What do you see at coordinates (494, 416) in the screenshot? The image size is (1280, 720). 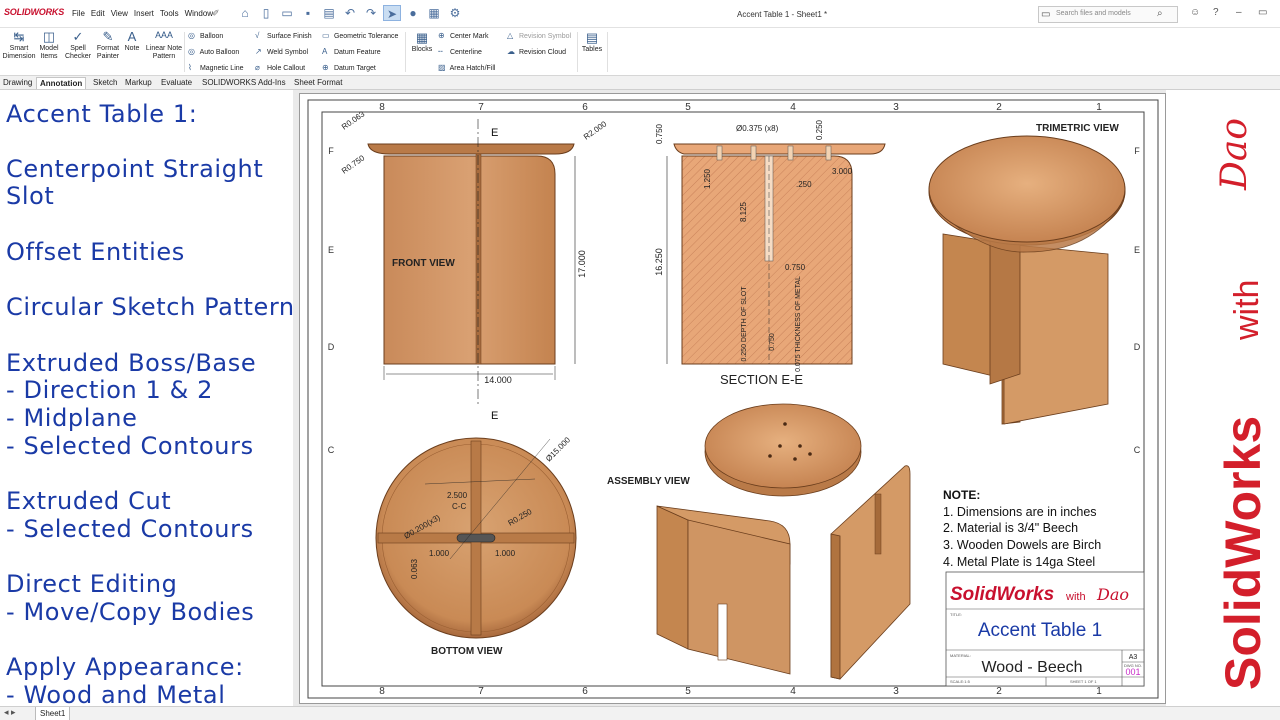 I see `section-marker-bottom: E` at bounding box center [494, 416].